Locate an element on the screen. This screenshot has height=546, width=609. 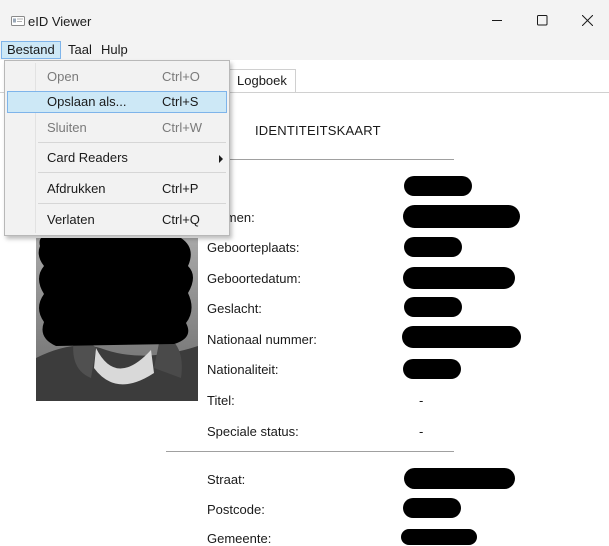
field-label-speciale-status: Speciale status: is located at coordinates (253, 431).